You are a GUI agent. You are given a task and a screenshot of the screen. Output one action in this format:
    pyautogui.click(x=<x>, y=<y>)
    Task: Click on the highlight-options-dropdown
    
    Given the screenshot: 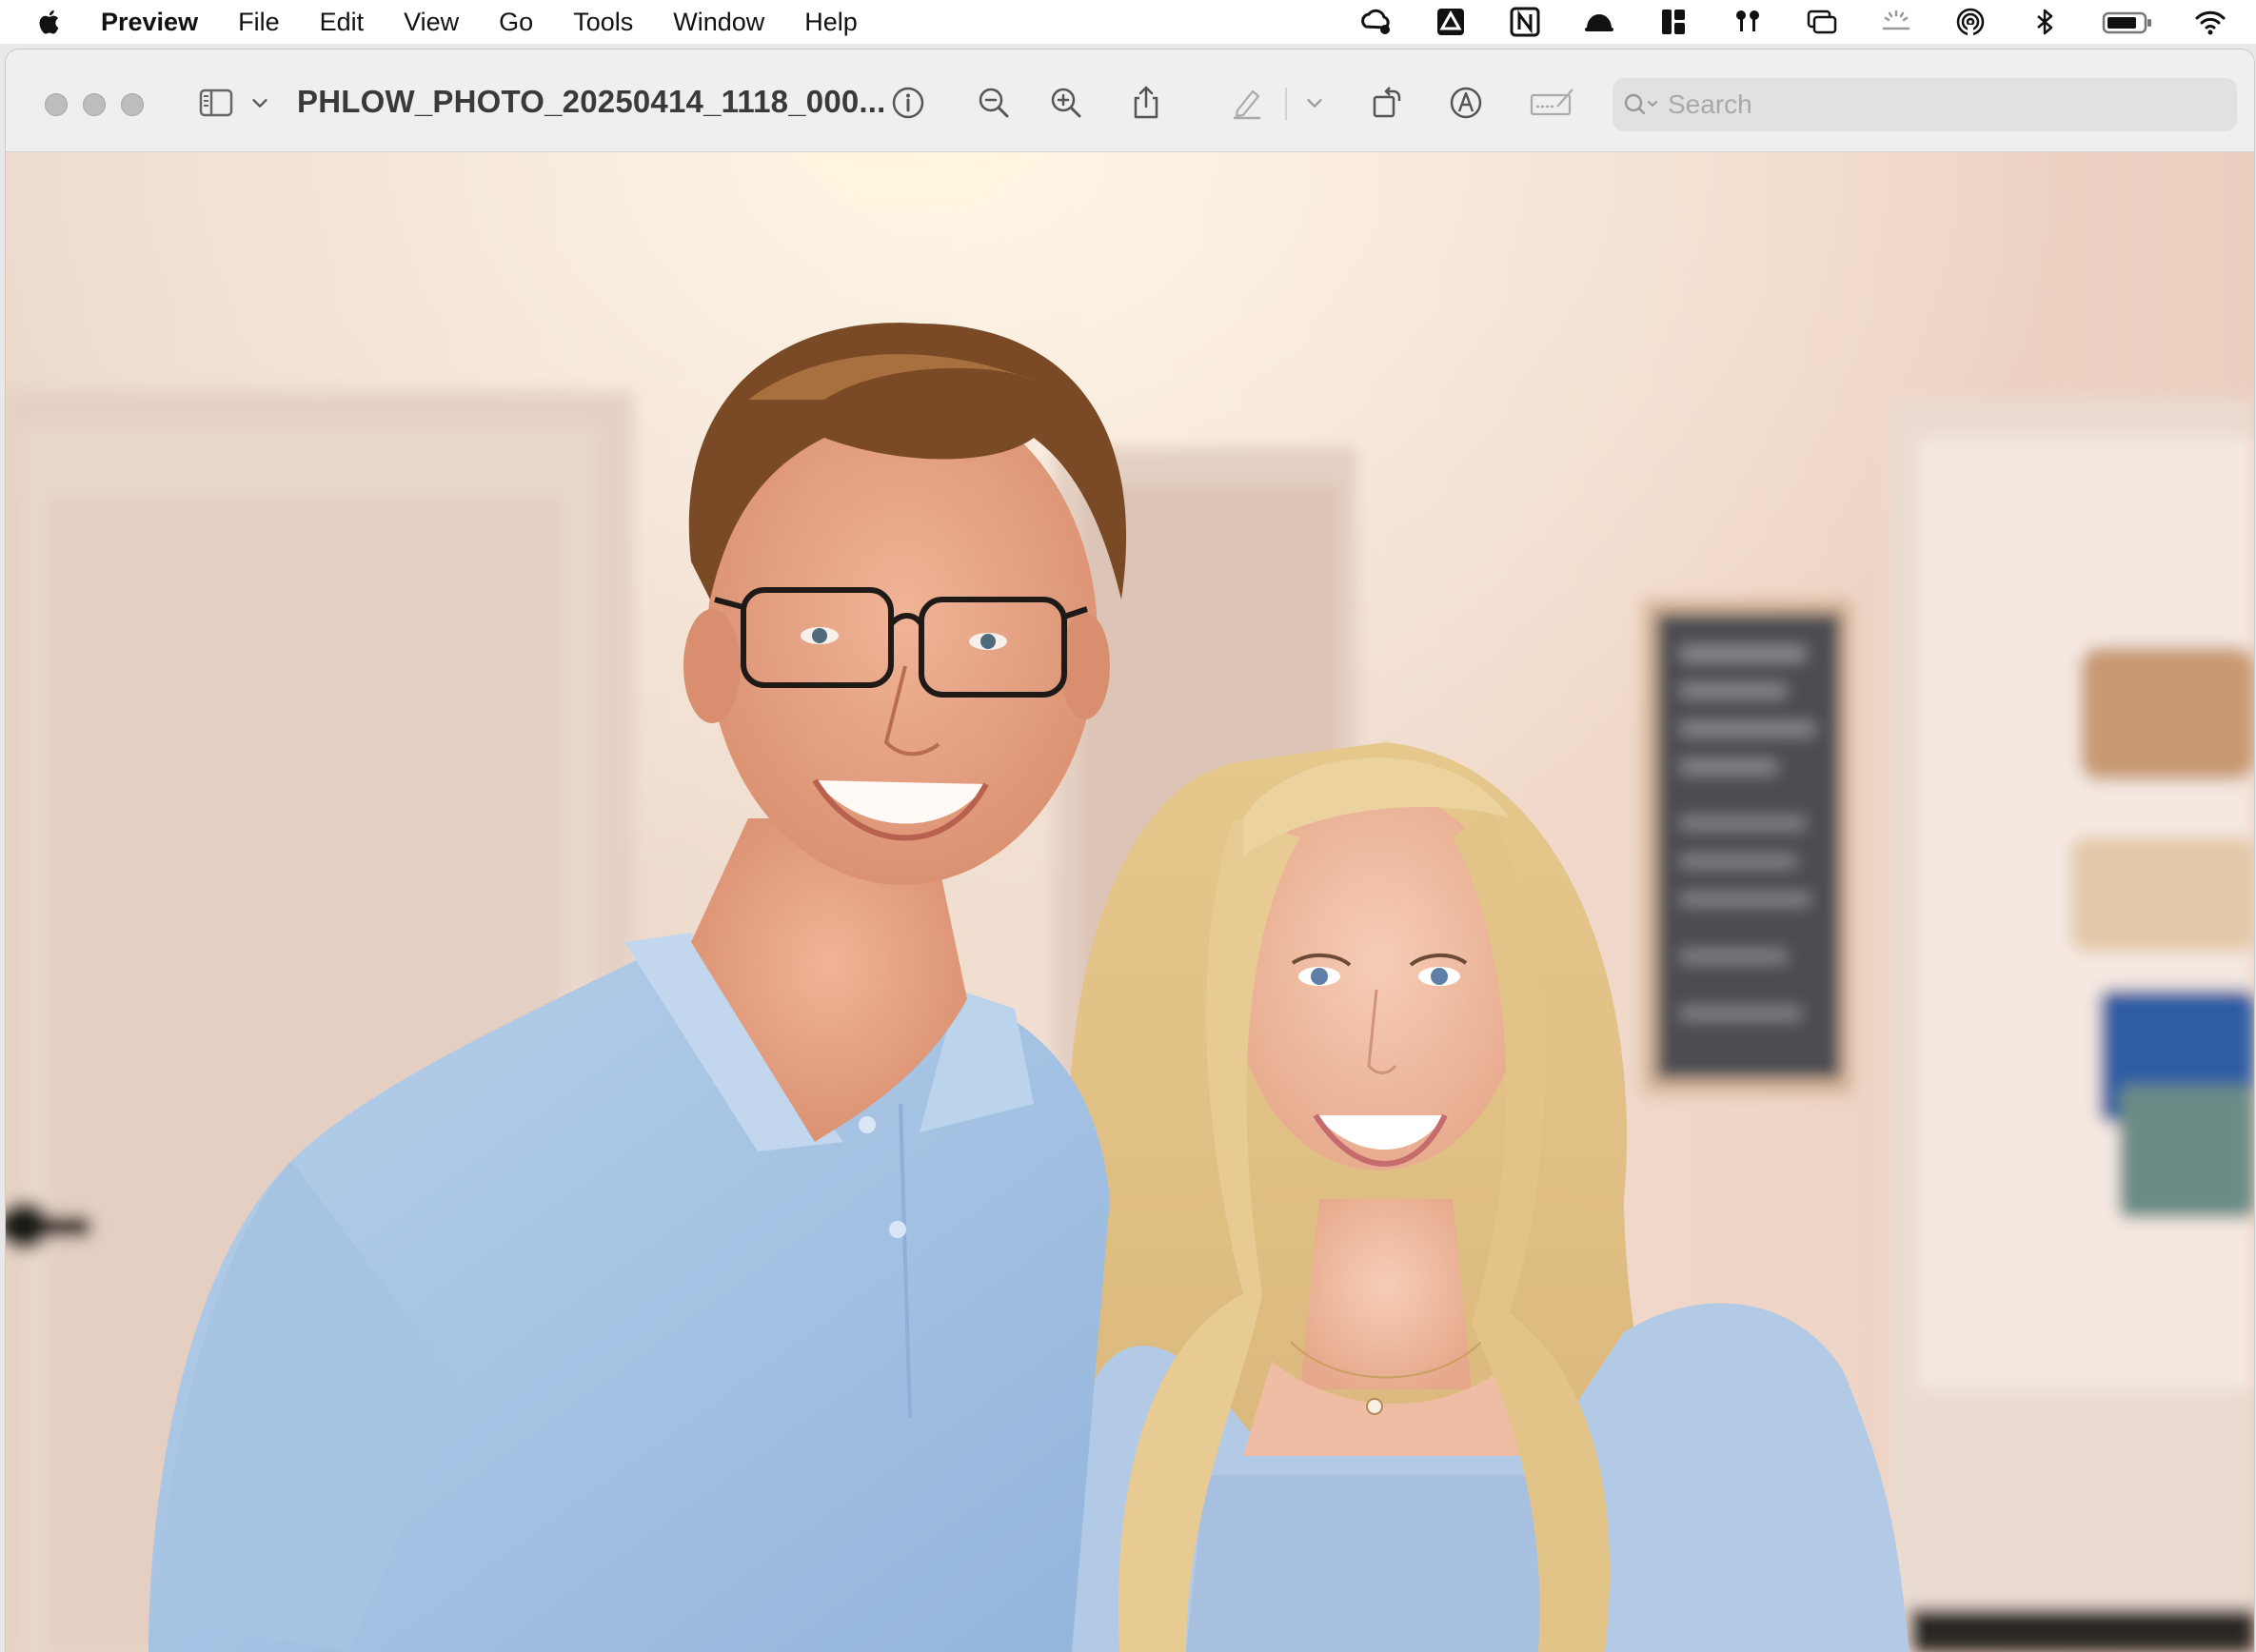 What is the action you would take?
    pyautogui.click(x=1314, y=103)
    